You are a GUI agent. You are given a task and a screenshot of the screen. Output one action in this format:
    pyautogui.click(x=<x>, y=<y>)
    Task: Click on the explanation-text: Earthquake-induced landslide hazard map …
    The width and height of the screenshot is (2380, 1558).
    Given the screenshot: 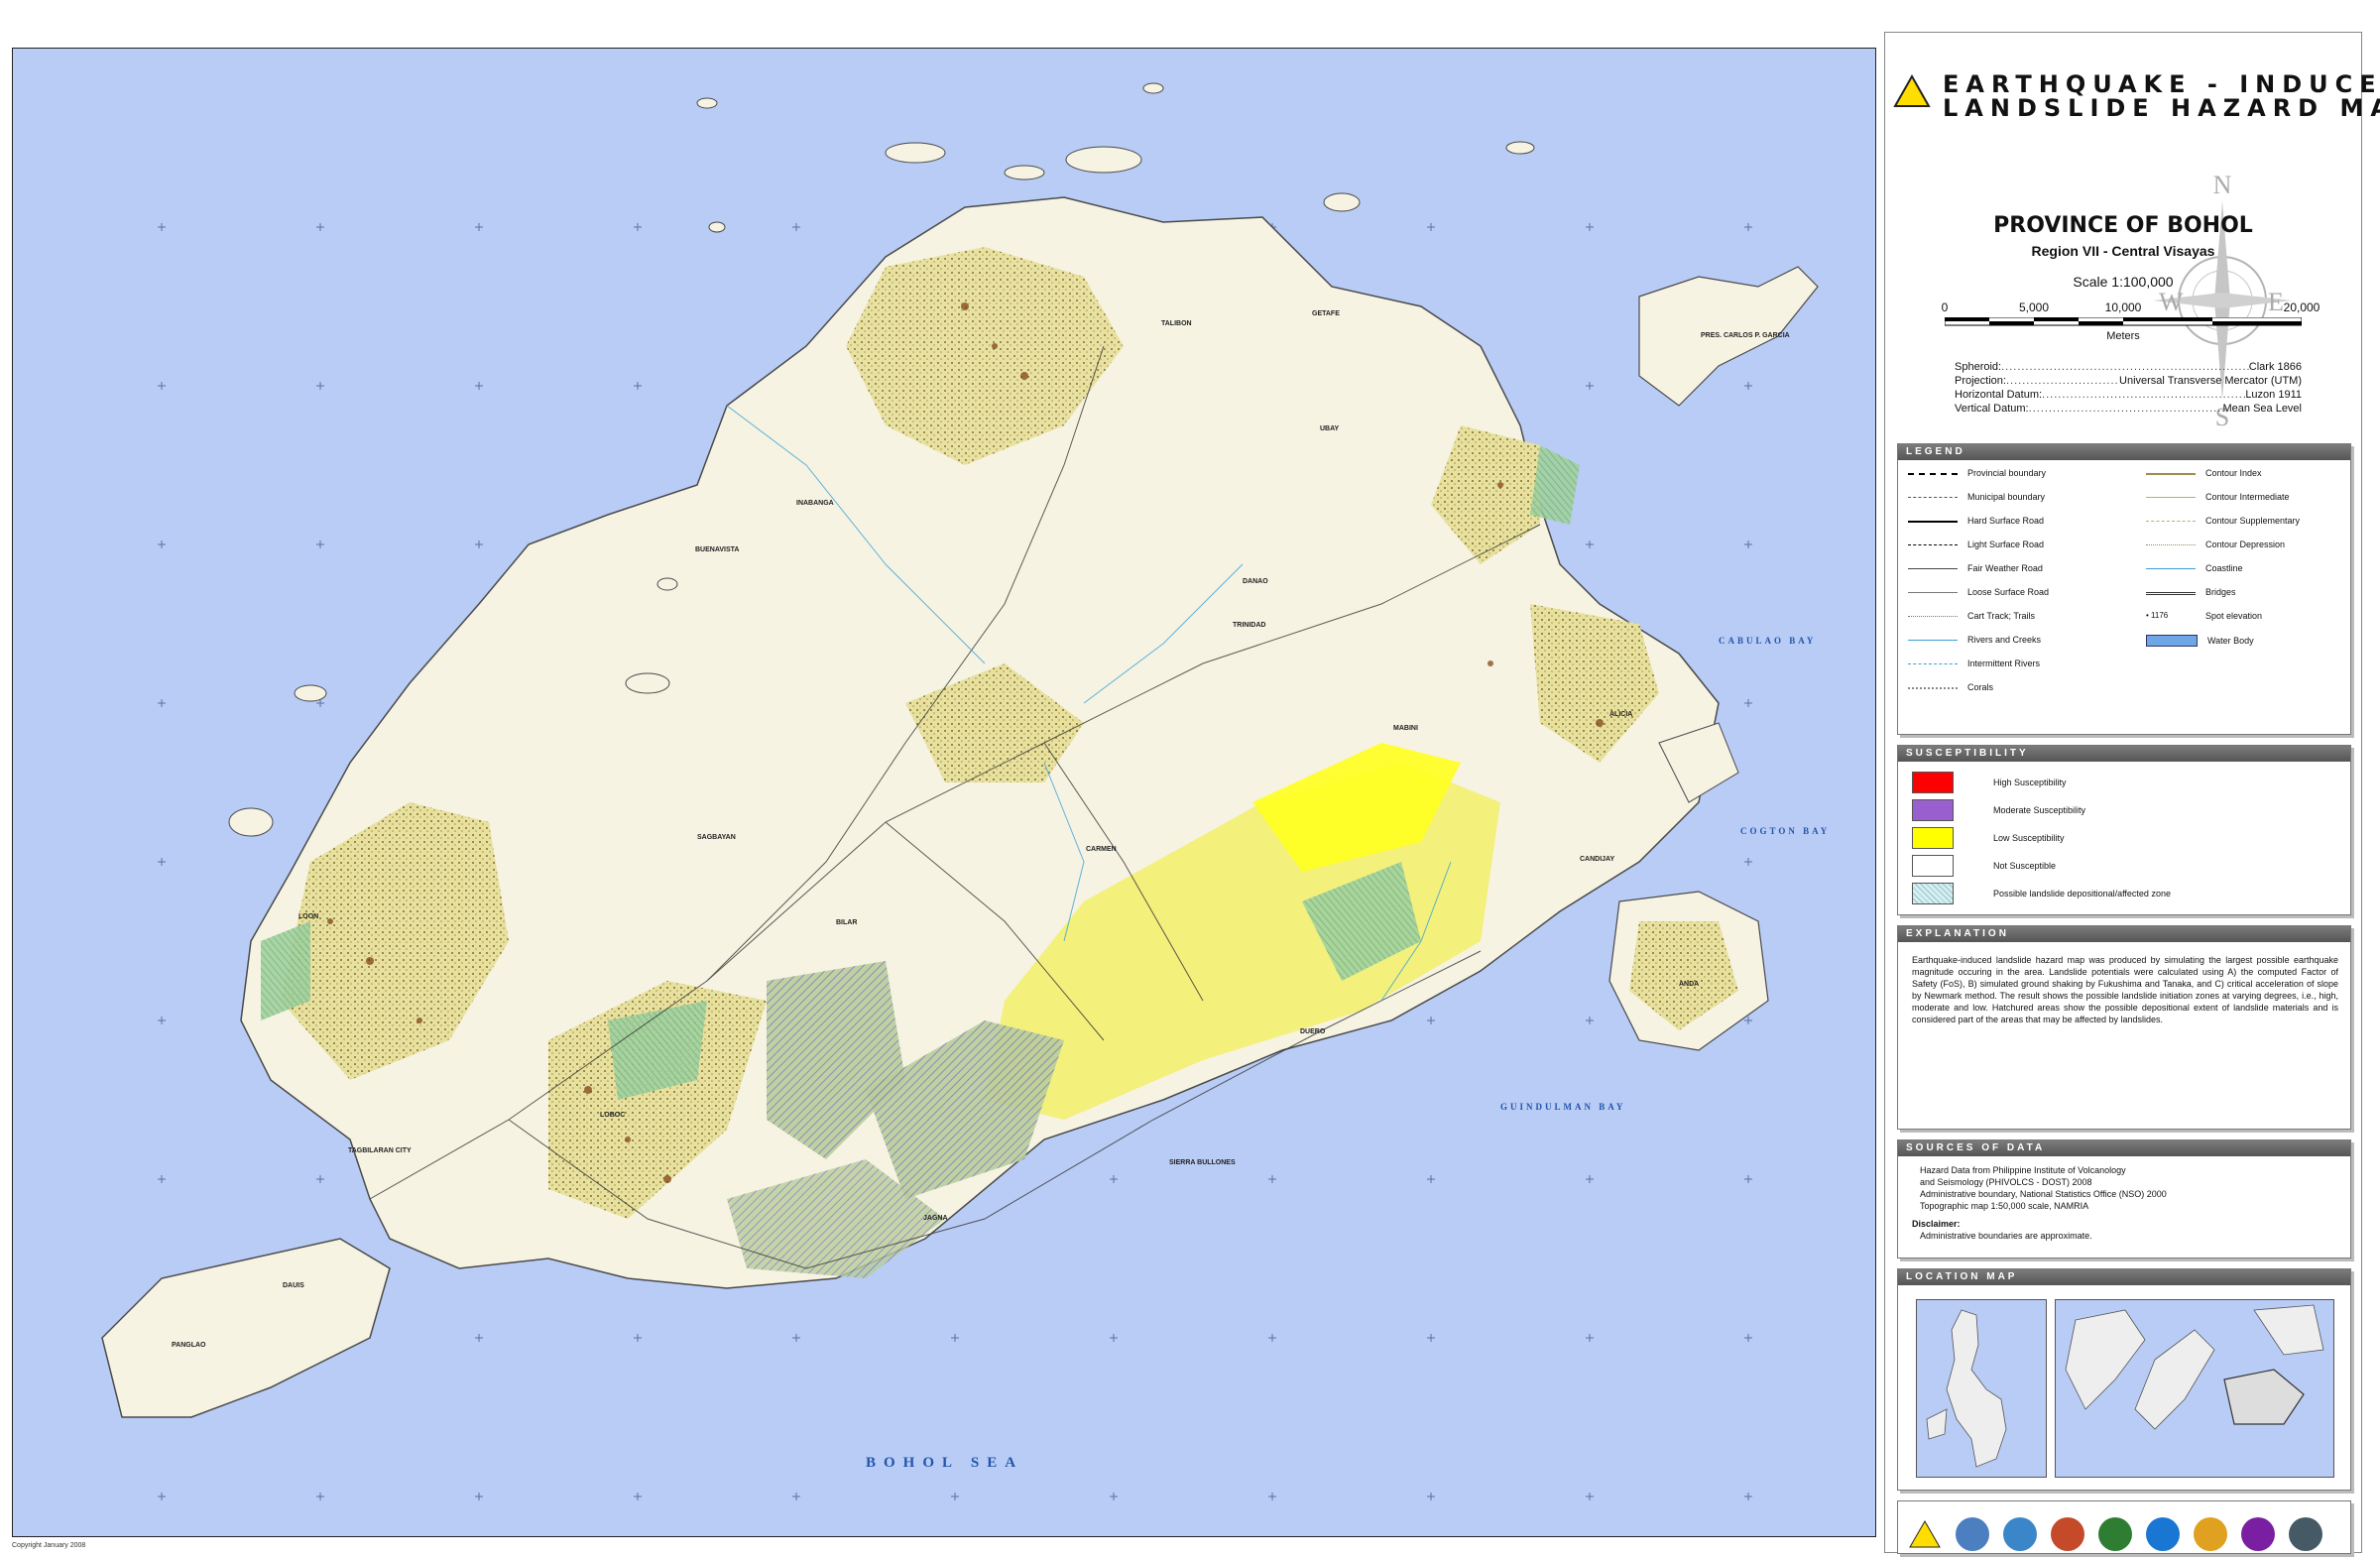 What is the action you would take?
    pyautogui.click(x=2125, y=989)
    